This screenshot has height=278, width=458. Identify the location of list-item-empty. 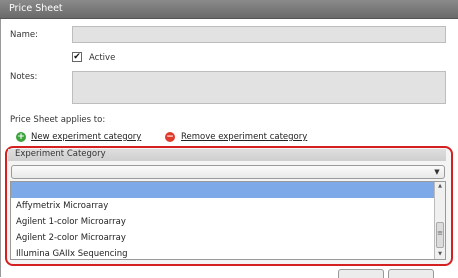
(223, 190).